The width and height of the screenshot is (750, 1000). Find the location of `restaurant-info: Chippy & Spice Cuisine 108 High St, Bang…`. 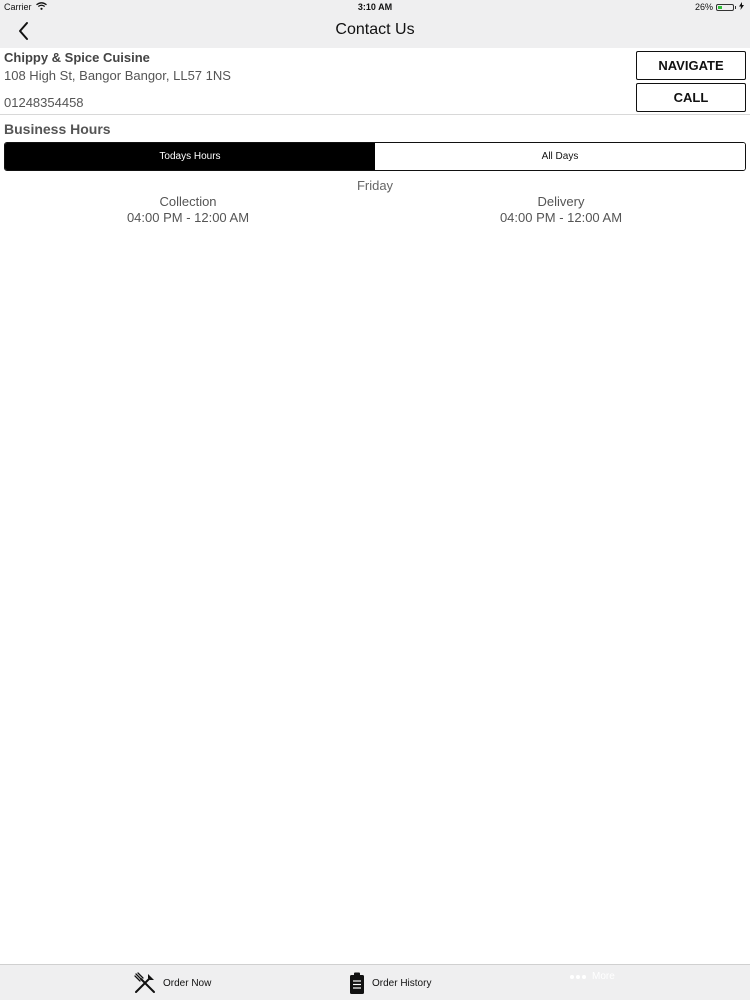

restaurant-info: Chippy & Spice Cuisine 108 High St, Bang… is located at coordinates (375, 81).